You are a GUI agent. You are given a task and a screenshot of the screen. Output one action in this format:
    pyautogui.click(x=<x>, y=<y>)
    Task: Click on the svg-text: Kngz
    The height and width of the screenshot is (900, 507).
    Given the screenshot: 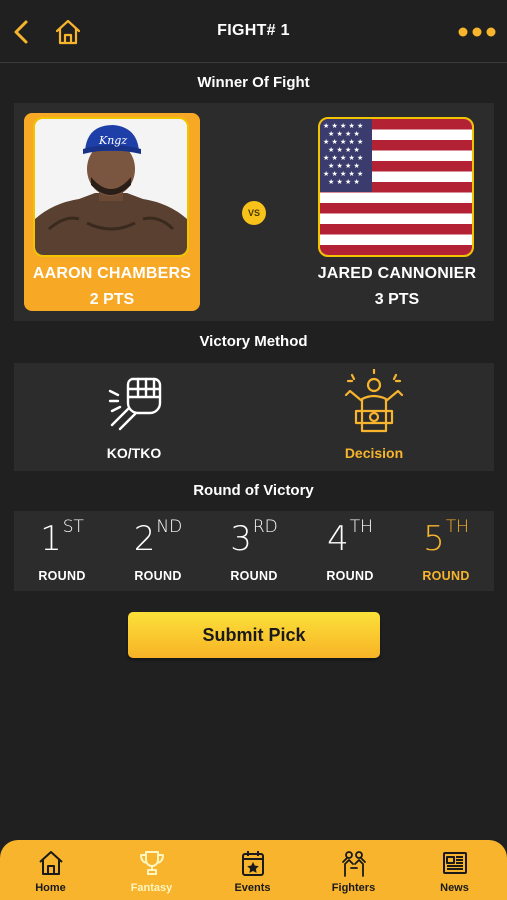 What is the action you would take?
    pyautogui.click(x=112, y=140)
    